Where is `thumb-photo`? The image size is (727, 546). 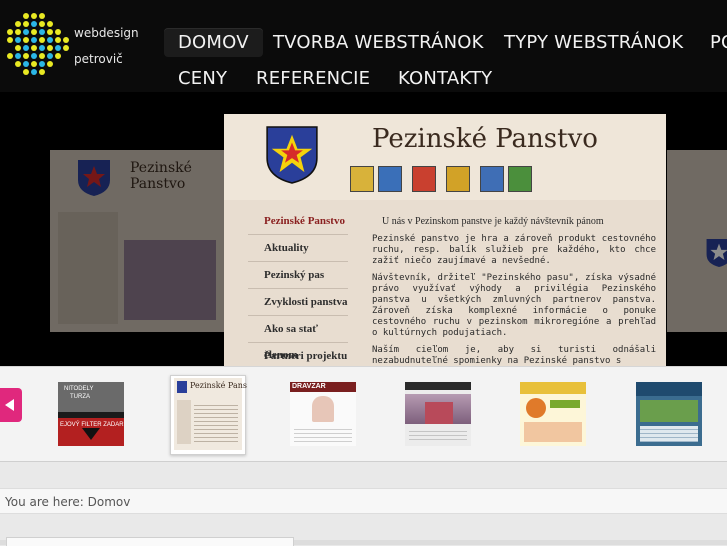
thumb-photo is located at coordinates (669, 411).